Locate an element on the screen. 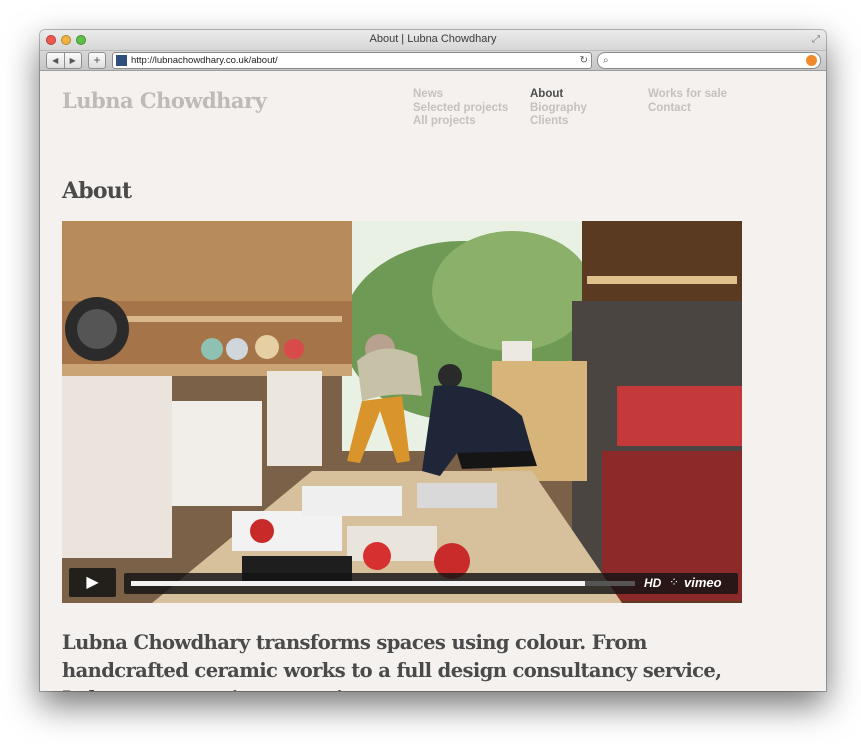 The height and width of the screenshot is (750, 861). vimeo-logo: vimeo is located at coordinates (703, 582).